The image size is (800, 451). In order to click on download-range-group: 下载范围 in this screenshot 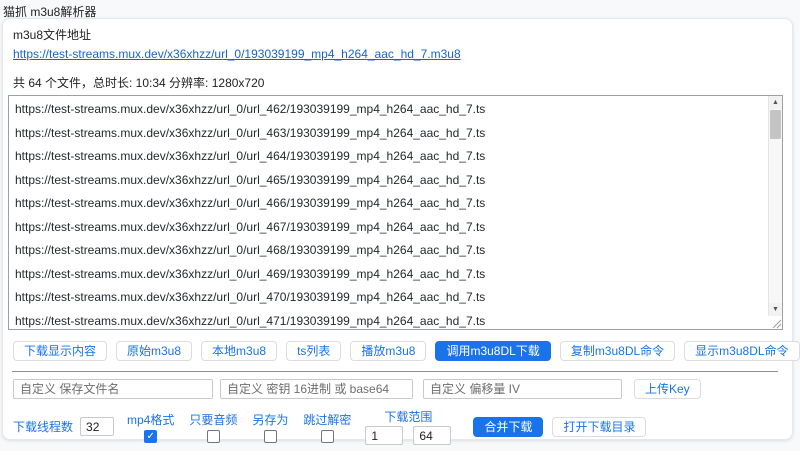, I will do `click(408, 426)`.